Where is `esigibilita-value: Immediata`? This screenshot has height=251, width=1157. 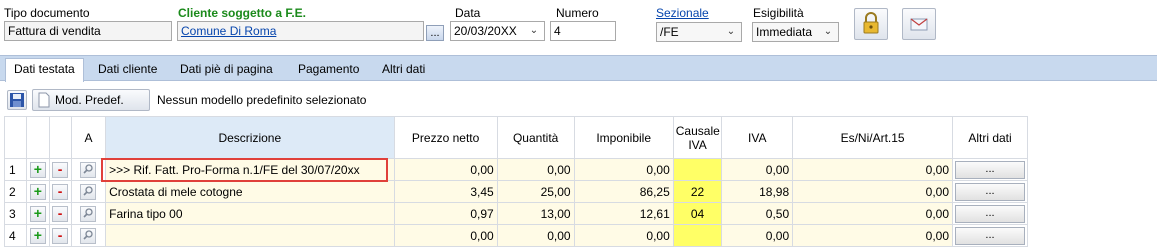 esigibilita-value: Immediata is located at coordinates (784, 32).